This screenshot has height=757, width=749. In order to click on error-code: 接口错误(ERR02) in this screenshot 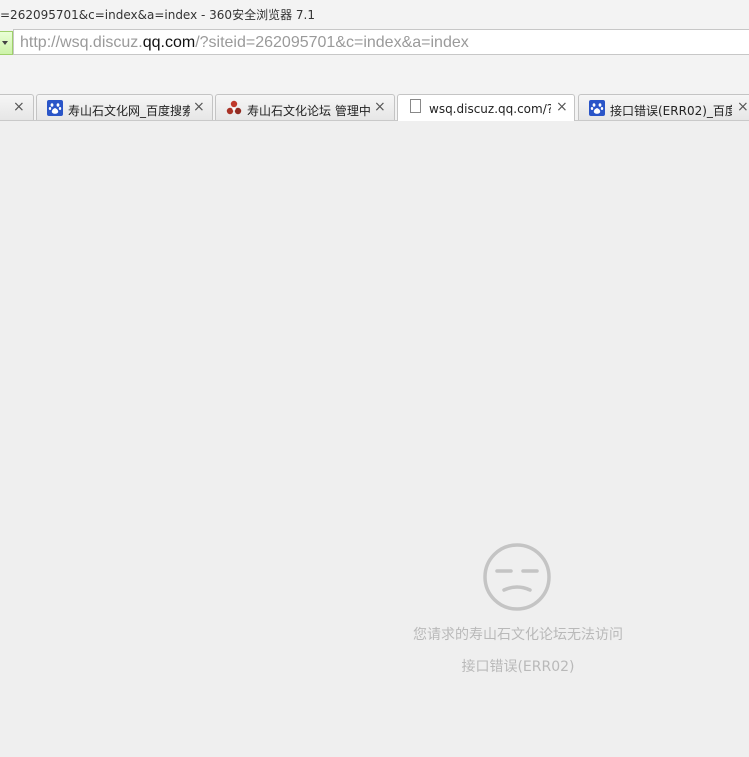, I will do `click(518, 667)`.